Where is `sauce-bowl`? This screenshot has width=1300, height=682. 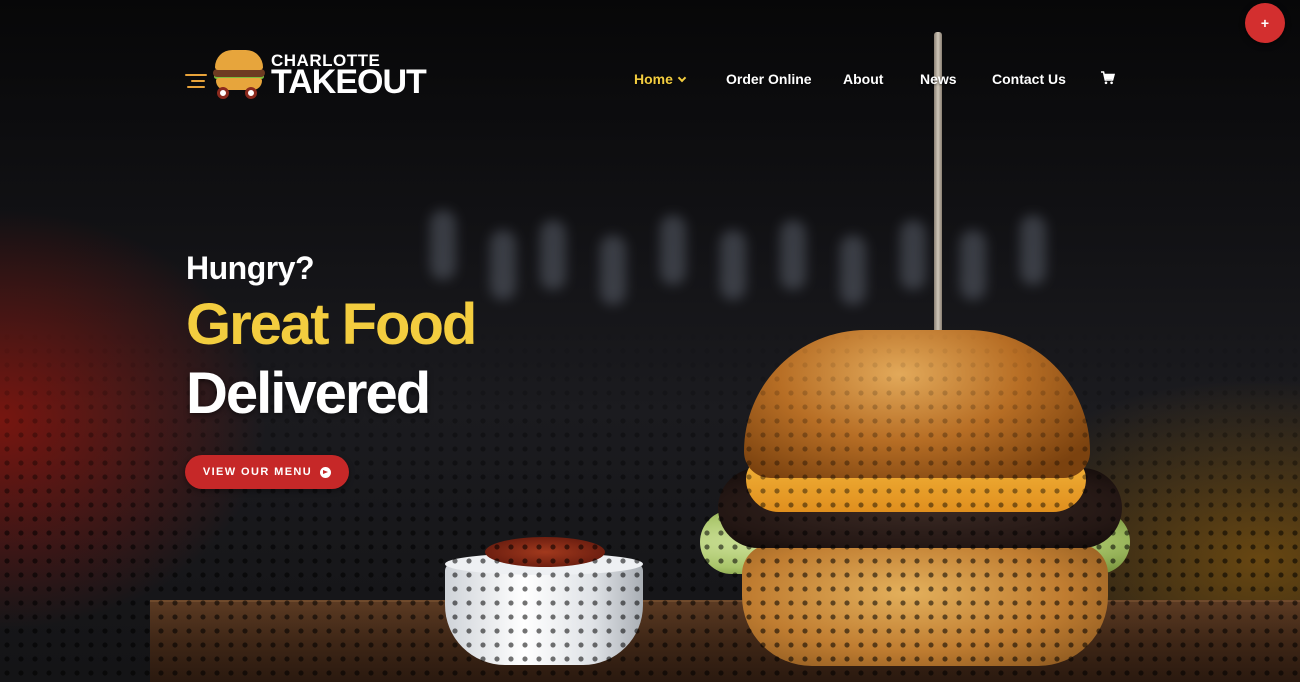 sauce-bowl is located at coordinates (544, 601).